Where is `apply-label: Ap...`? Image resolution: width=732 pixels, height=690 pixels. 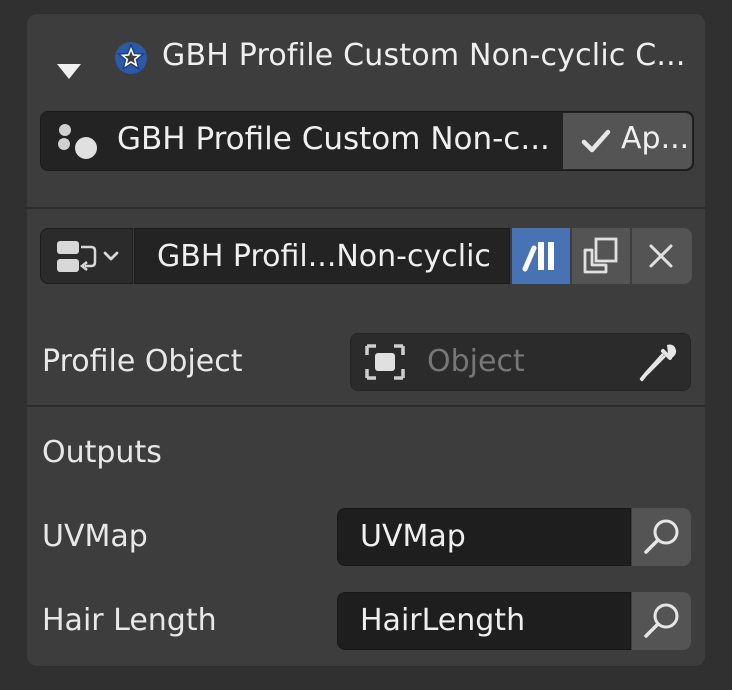 apply-label: Ap... is located at coordinates (655, 138).